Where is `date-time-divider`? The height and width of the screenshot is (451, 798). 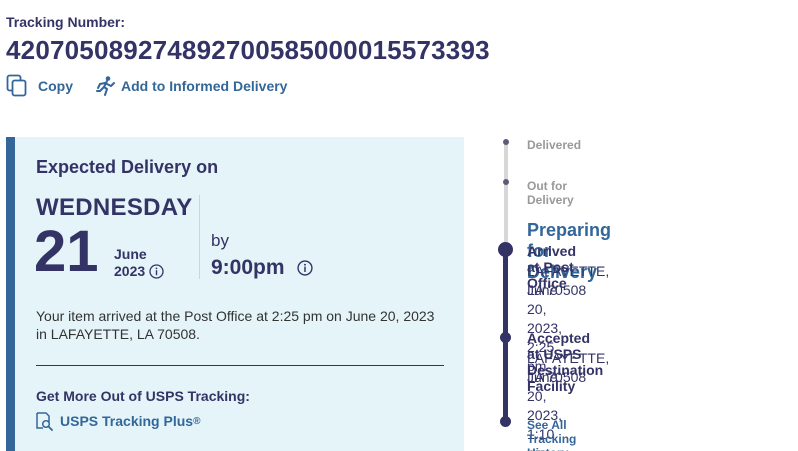
date-time-divider is located at coordinates (199, 237).